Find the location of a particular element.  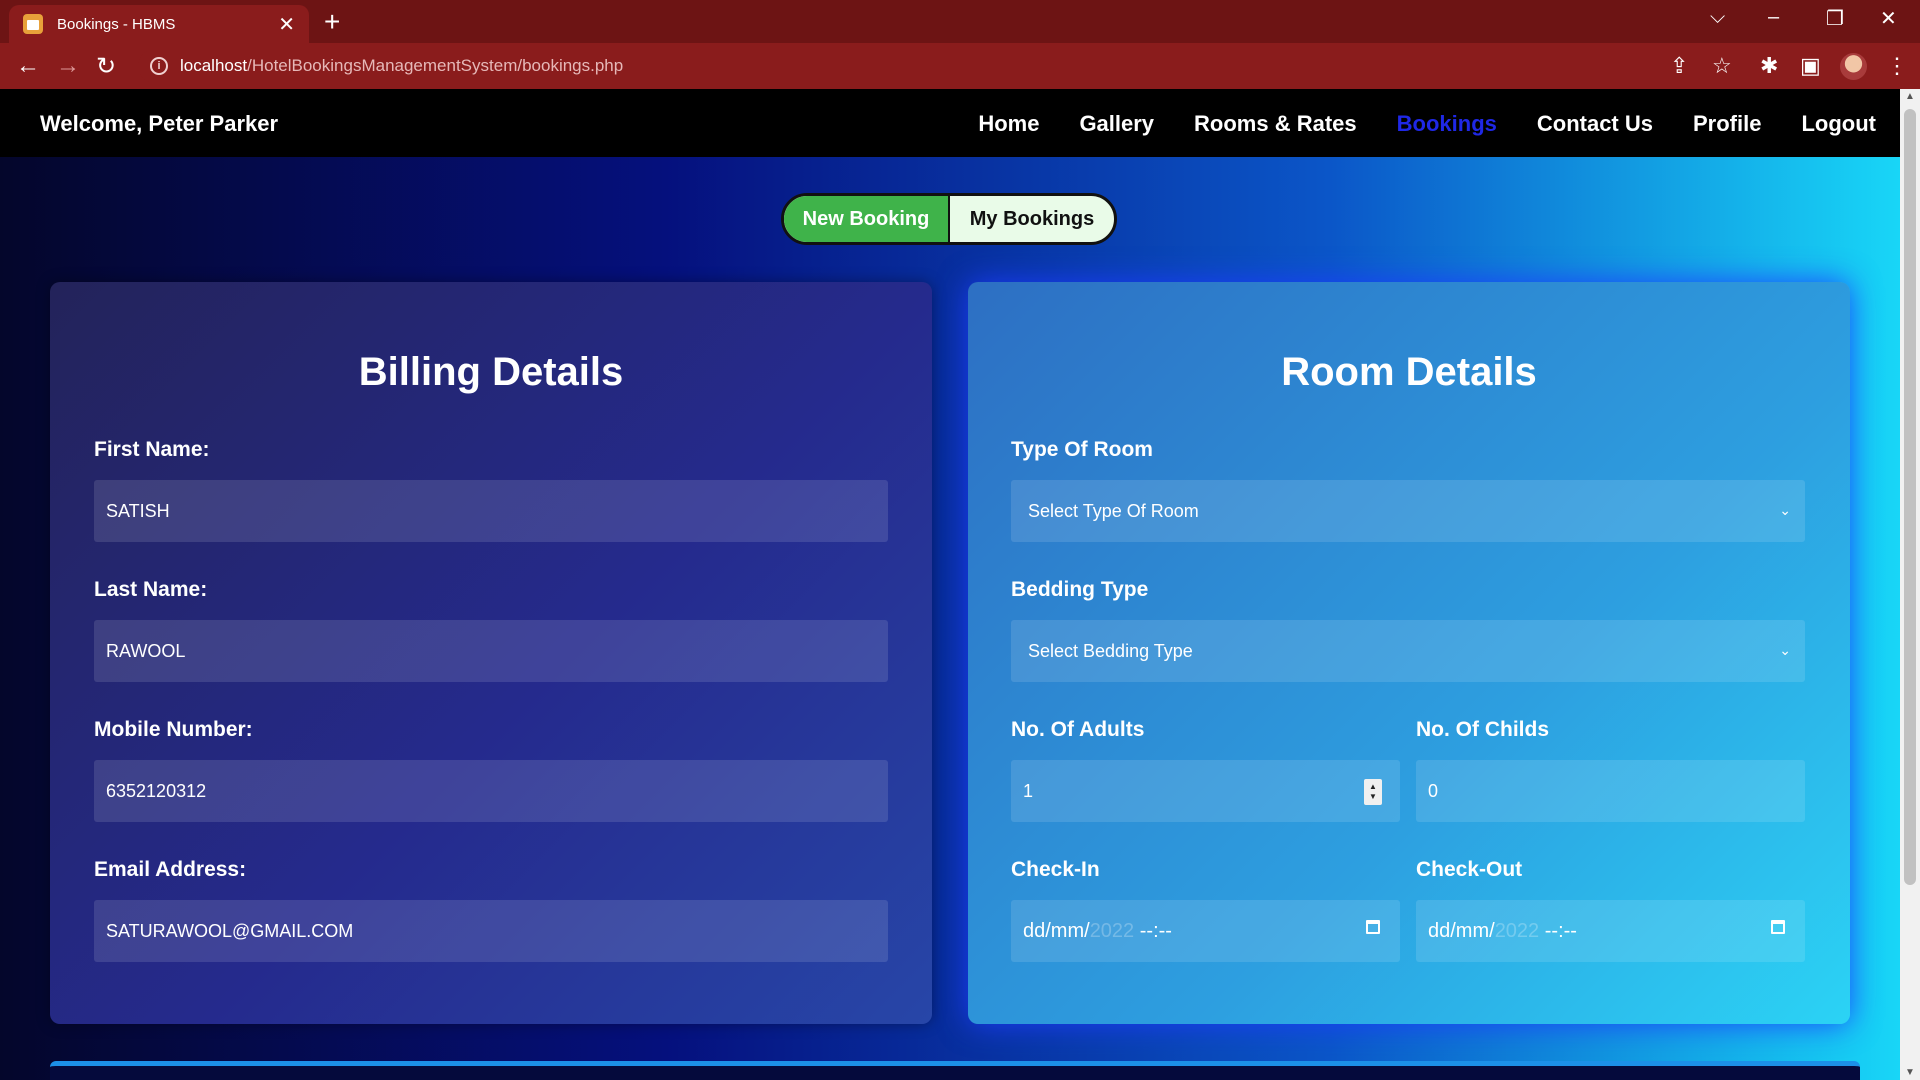

close-tab-icon: ✕ is located at coordinates (286, 24).